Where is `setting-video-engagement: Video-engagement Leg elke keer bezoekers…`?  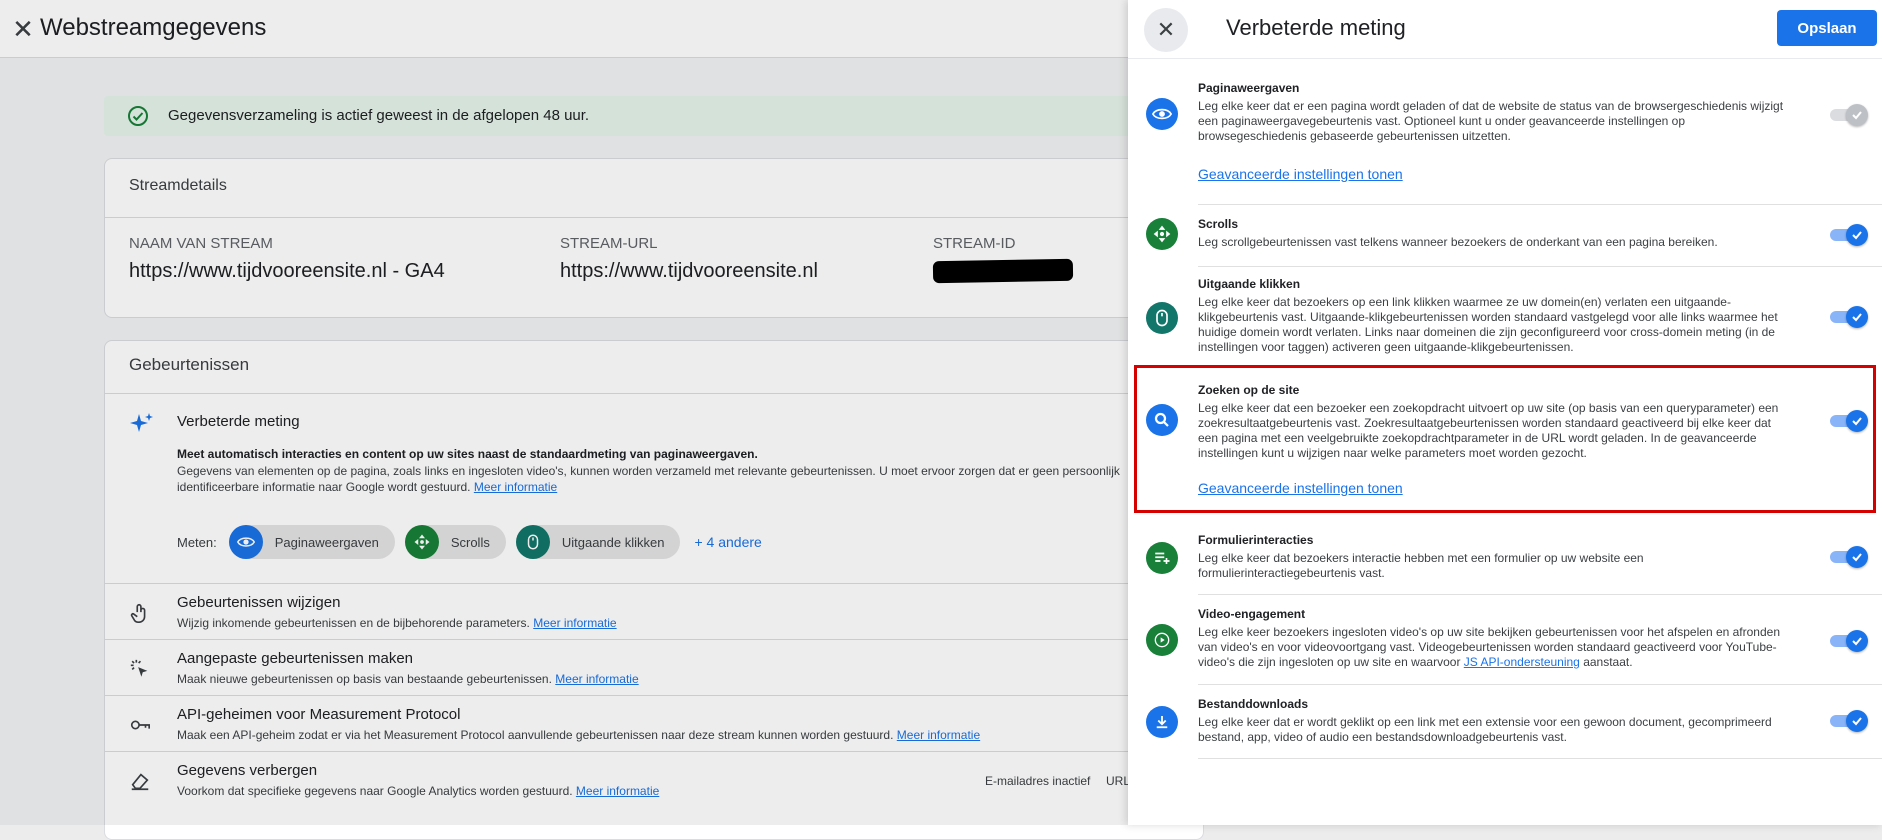 setting-video-engagement: Video-engagement Leg elke keer bezoekers… is located at coordinates (1505, 642).